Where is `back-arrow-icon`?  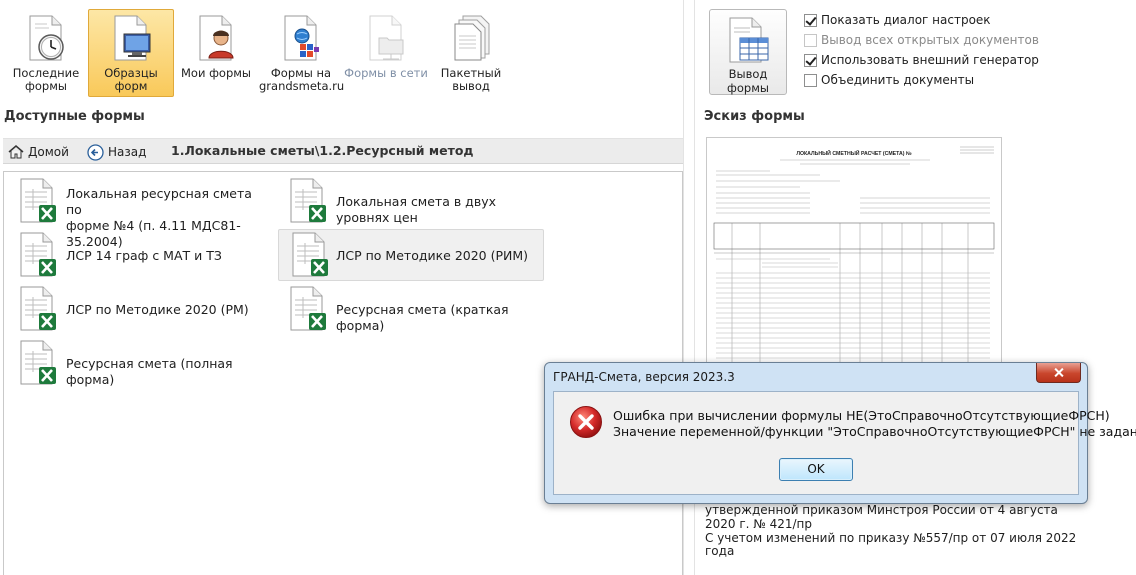 back-arrow-icon is located at coordinates (95, 152).